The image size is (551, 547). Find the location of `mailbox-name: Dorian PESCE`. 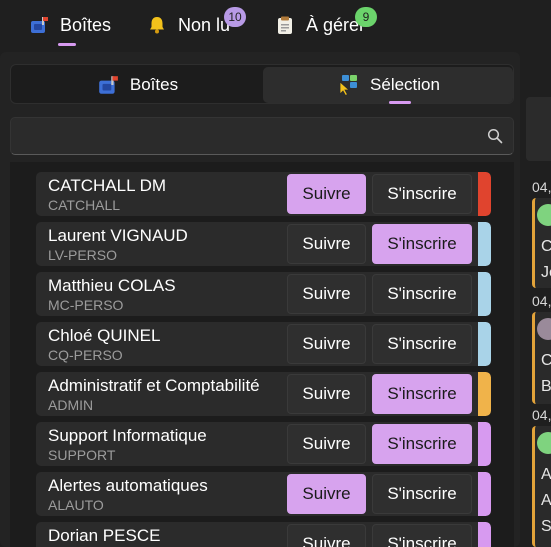

mailbox-name: Dorian PESCE is located at coordinates (104, 535).